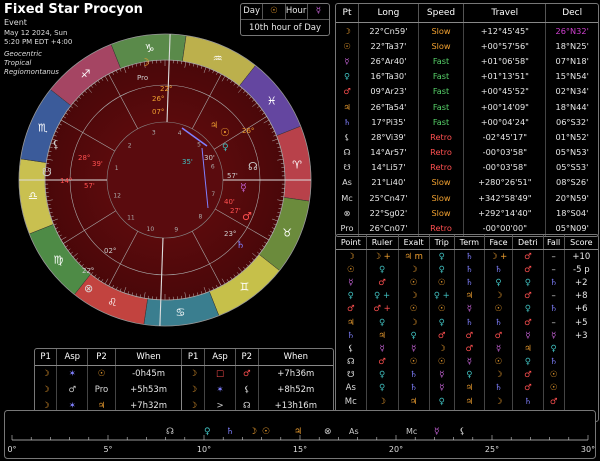 The width and height of the screenshot is (600, 461). Describe the element at coordinates (437, 432) in the screenshot. I see `mercury-marker-icon: ☿` at that location.